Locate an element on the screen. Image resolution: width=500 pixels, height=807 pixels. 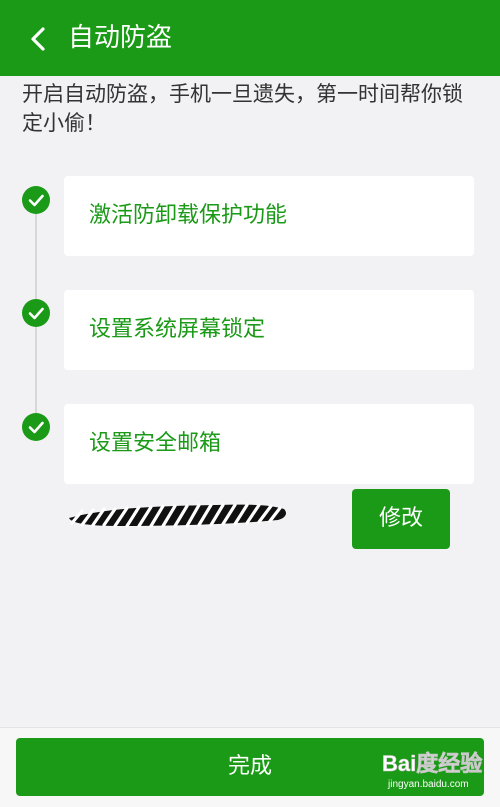
chevron-left-icon is located at coordinates (38, 39).